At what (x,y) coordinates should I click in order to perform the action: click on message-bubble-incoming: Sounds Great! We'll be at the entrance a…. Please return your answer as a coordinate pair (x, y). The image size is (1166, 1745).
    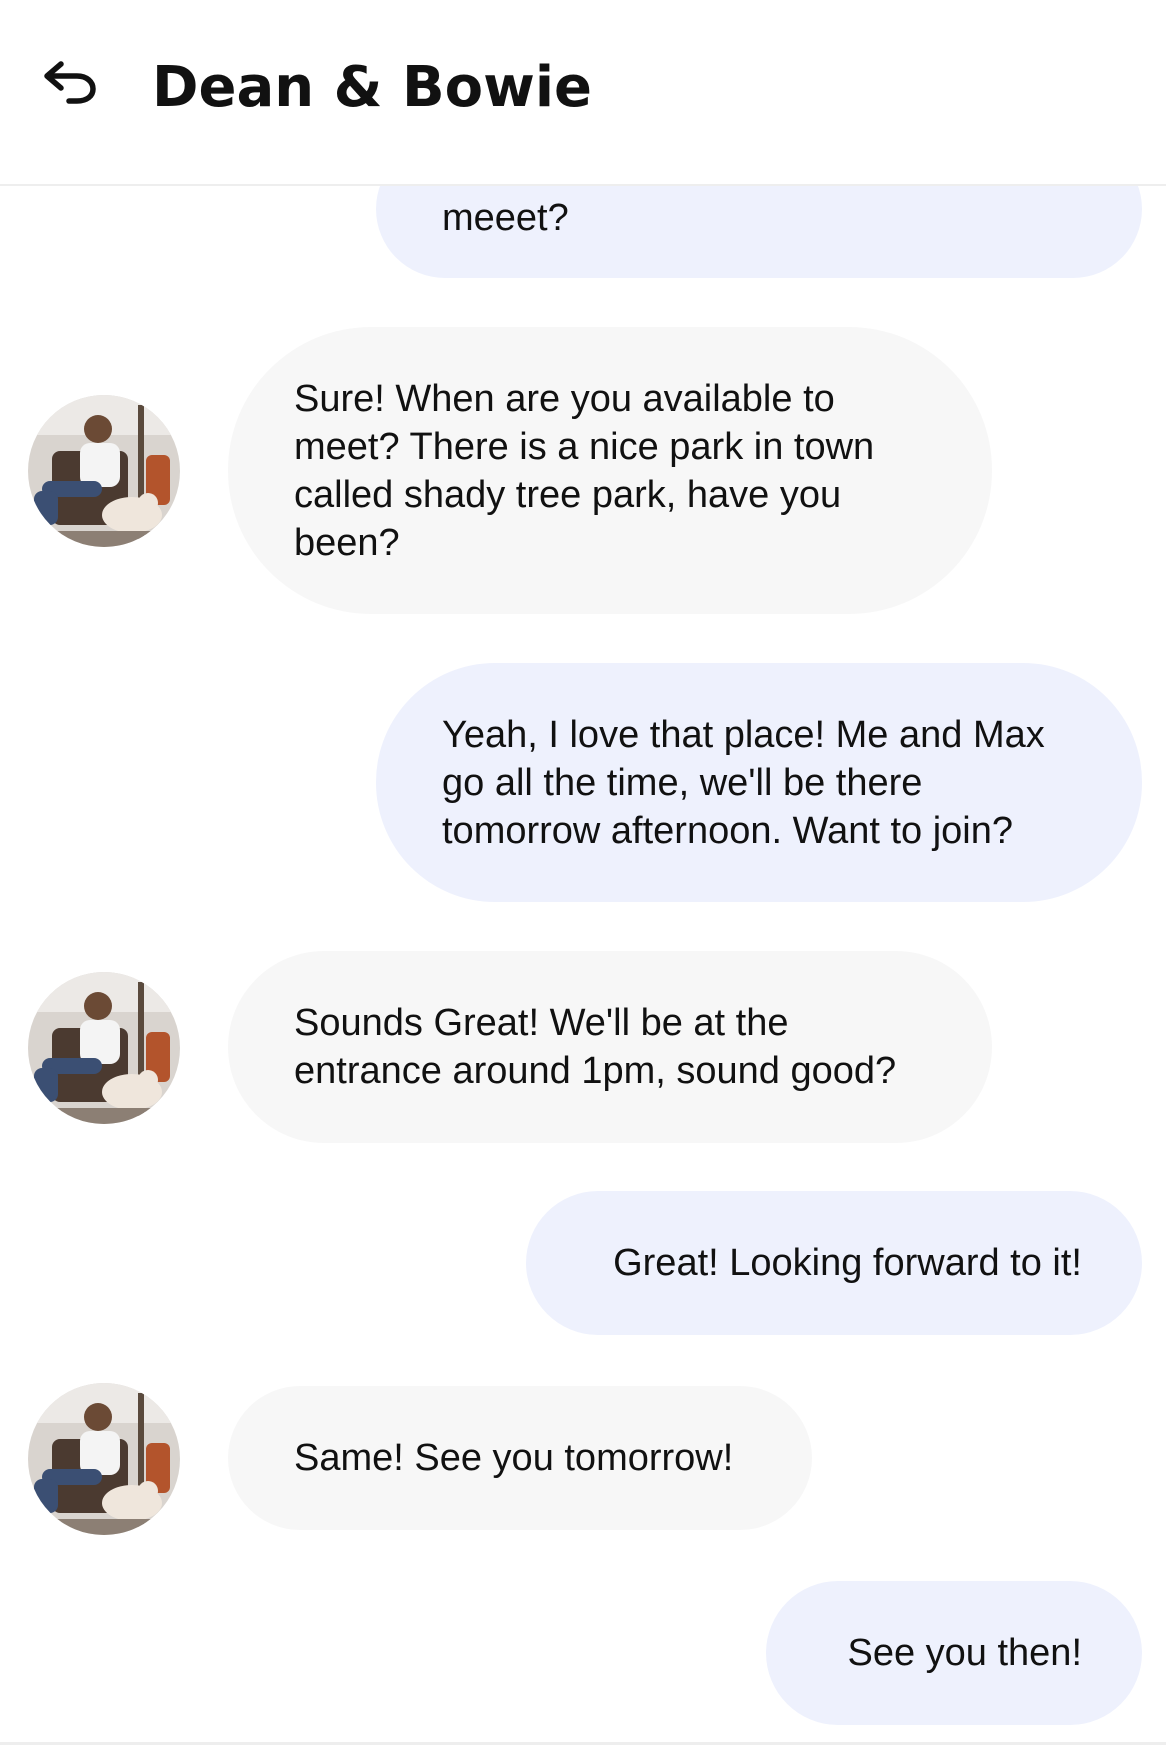
    Looking at the image, I should click on (610, 1047).